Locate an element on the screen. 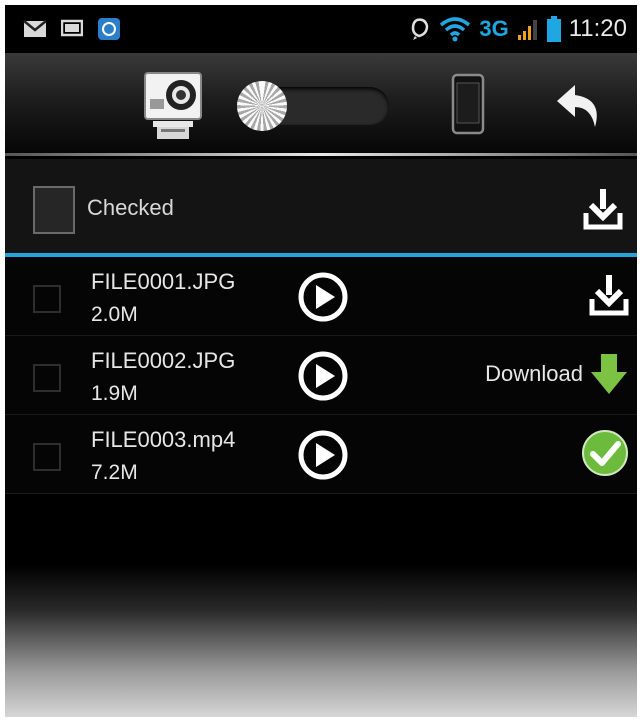  download-button: Download is located at coordinates (557, 374).